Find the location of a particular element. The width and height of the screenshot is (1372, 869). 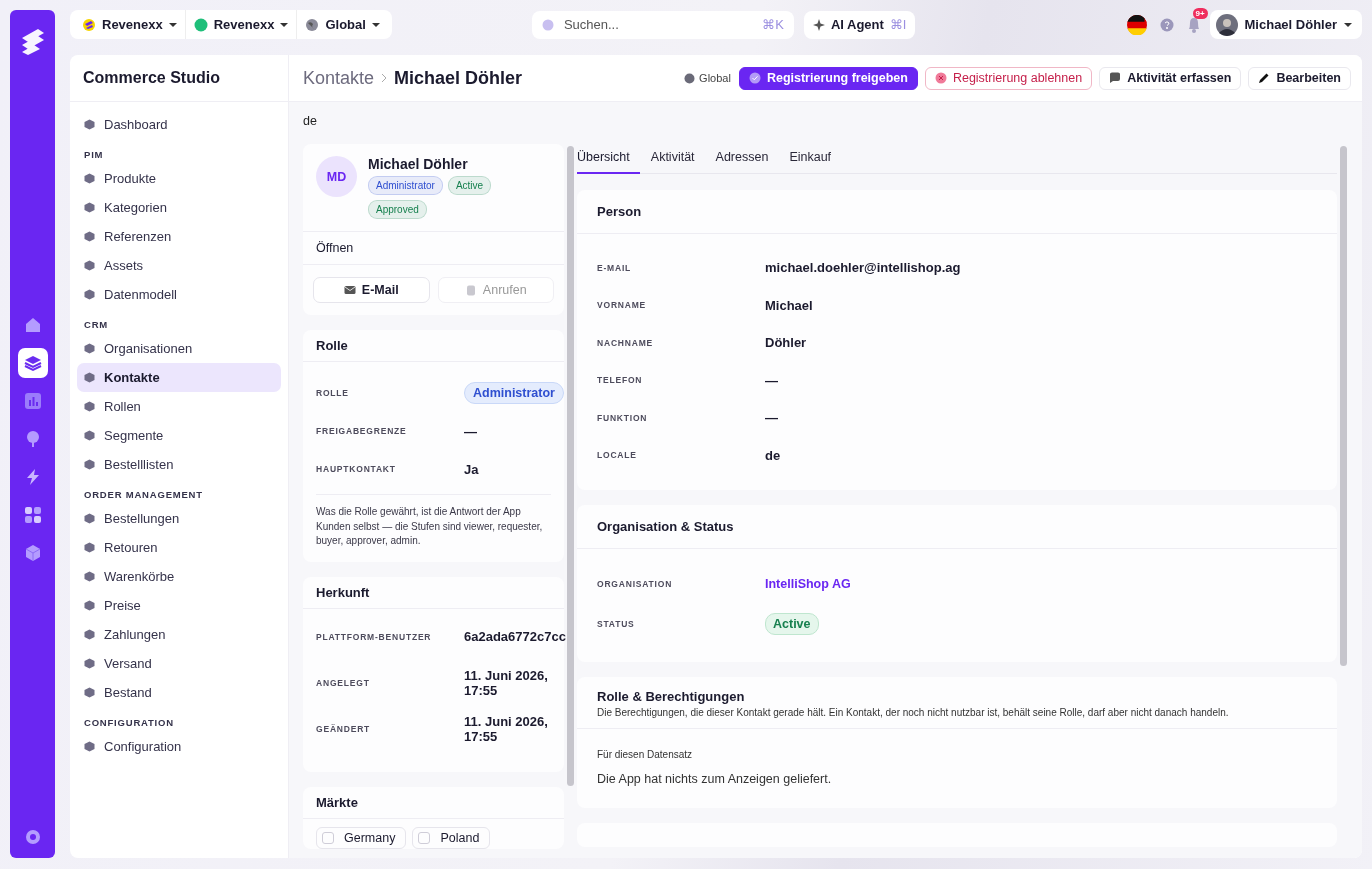

tab: Aktivität is located at coordinates (677, 162).